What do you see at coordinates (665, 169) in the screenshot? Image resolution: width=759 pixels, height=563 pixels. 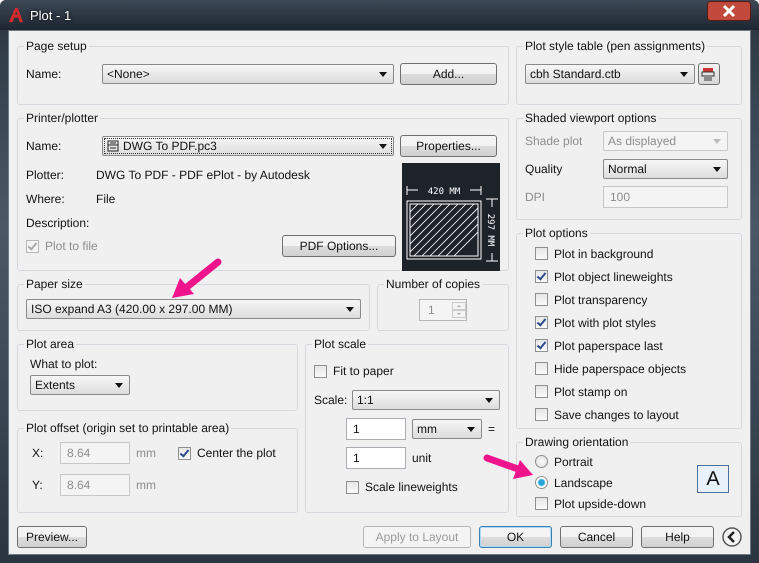 I see `shading-dropdown: Normal` at bounding box center [665, 169].